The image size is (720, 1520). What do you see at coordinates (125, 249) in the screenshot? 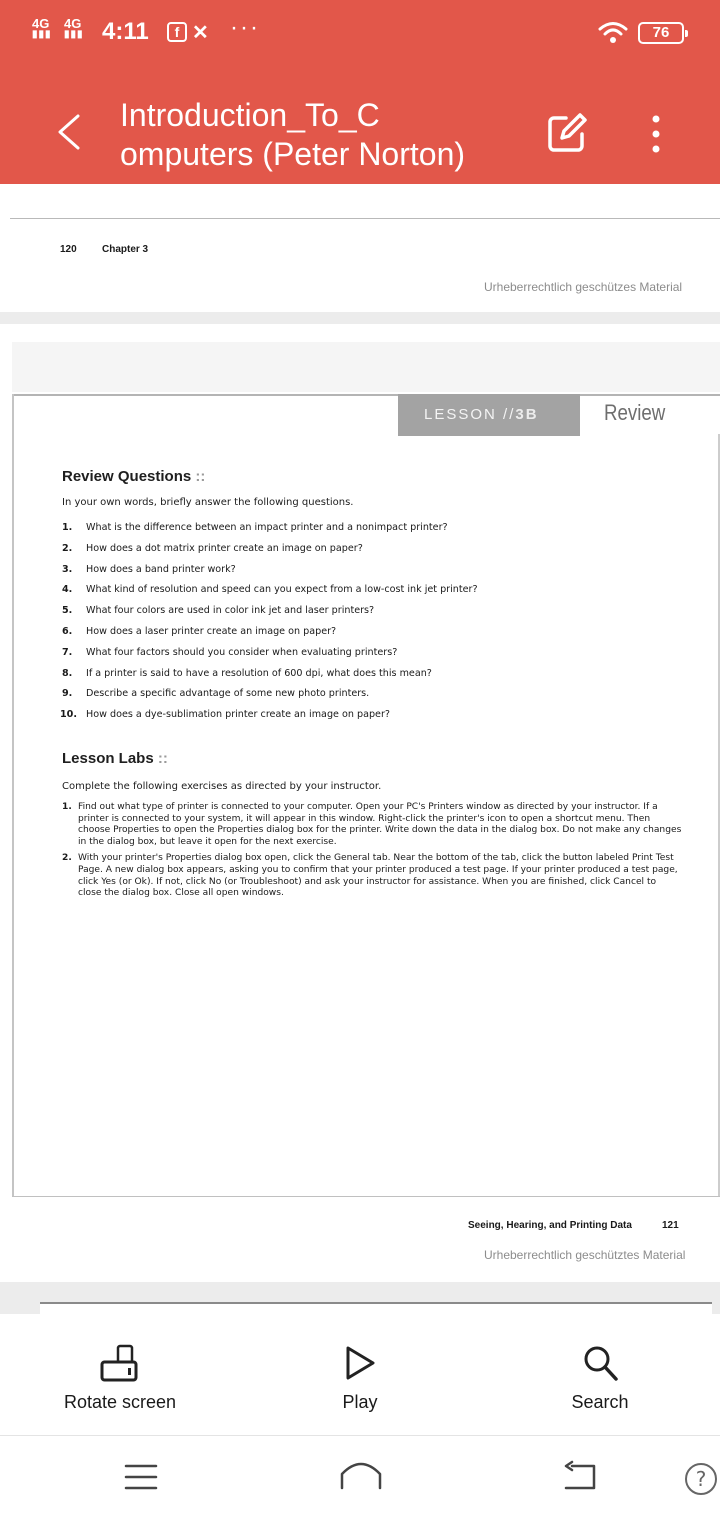
I see `chapter-label: Chapter 3` at bounding box center [125, 249].